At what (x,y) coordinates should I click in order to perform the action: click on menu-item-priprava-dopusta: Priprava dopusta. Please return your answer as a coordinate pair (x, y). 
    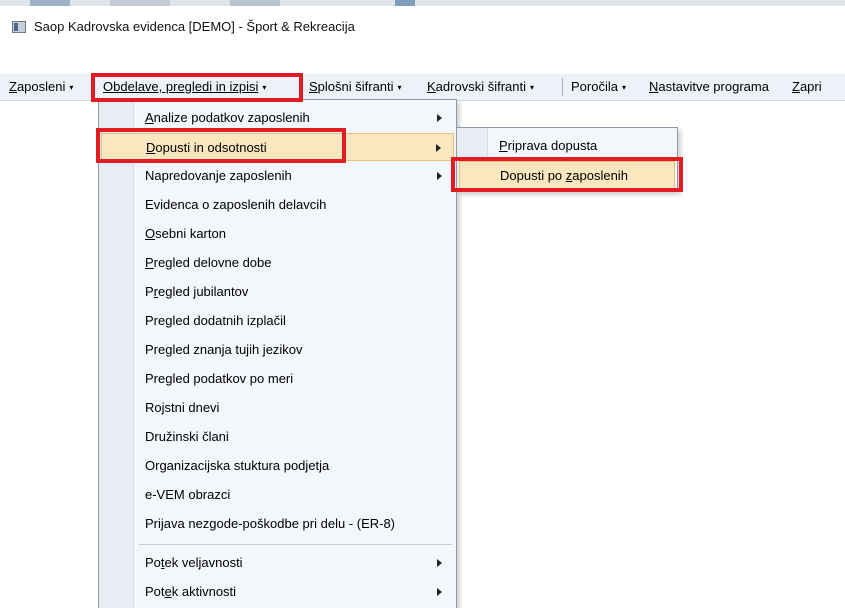
    Looking at the image, I should click on (567, 146).